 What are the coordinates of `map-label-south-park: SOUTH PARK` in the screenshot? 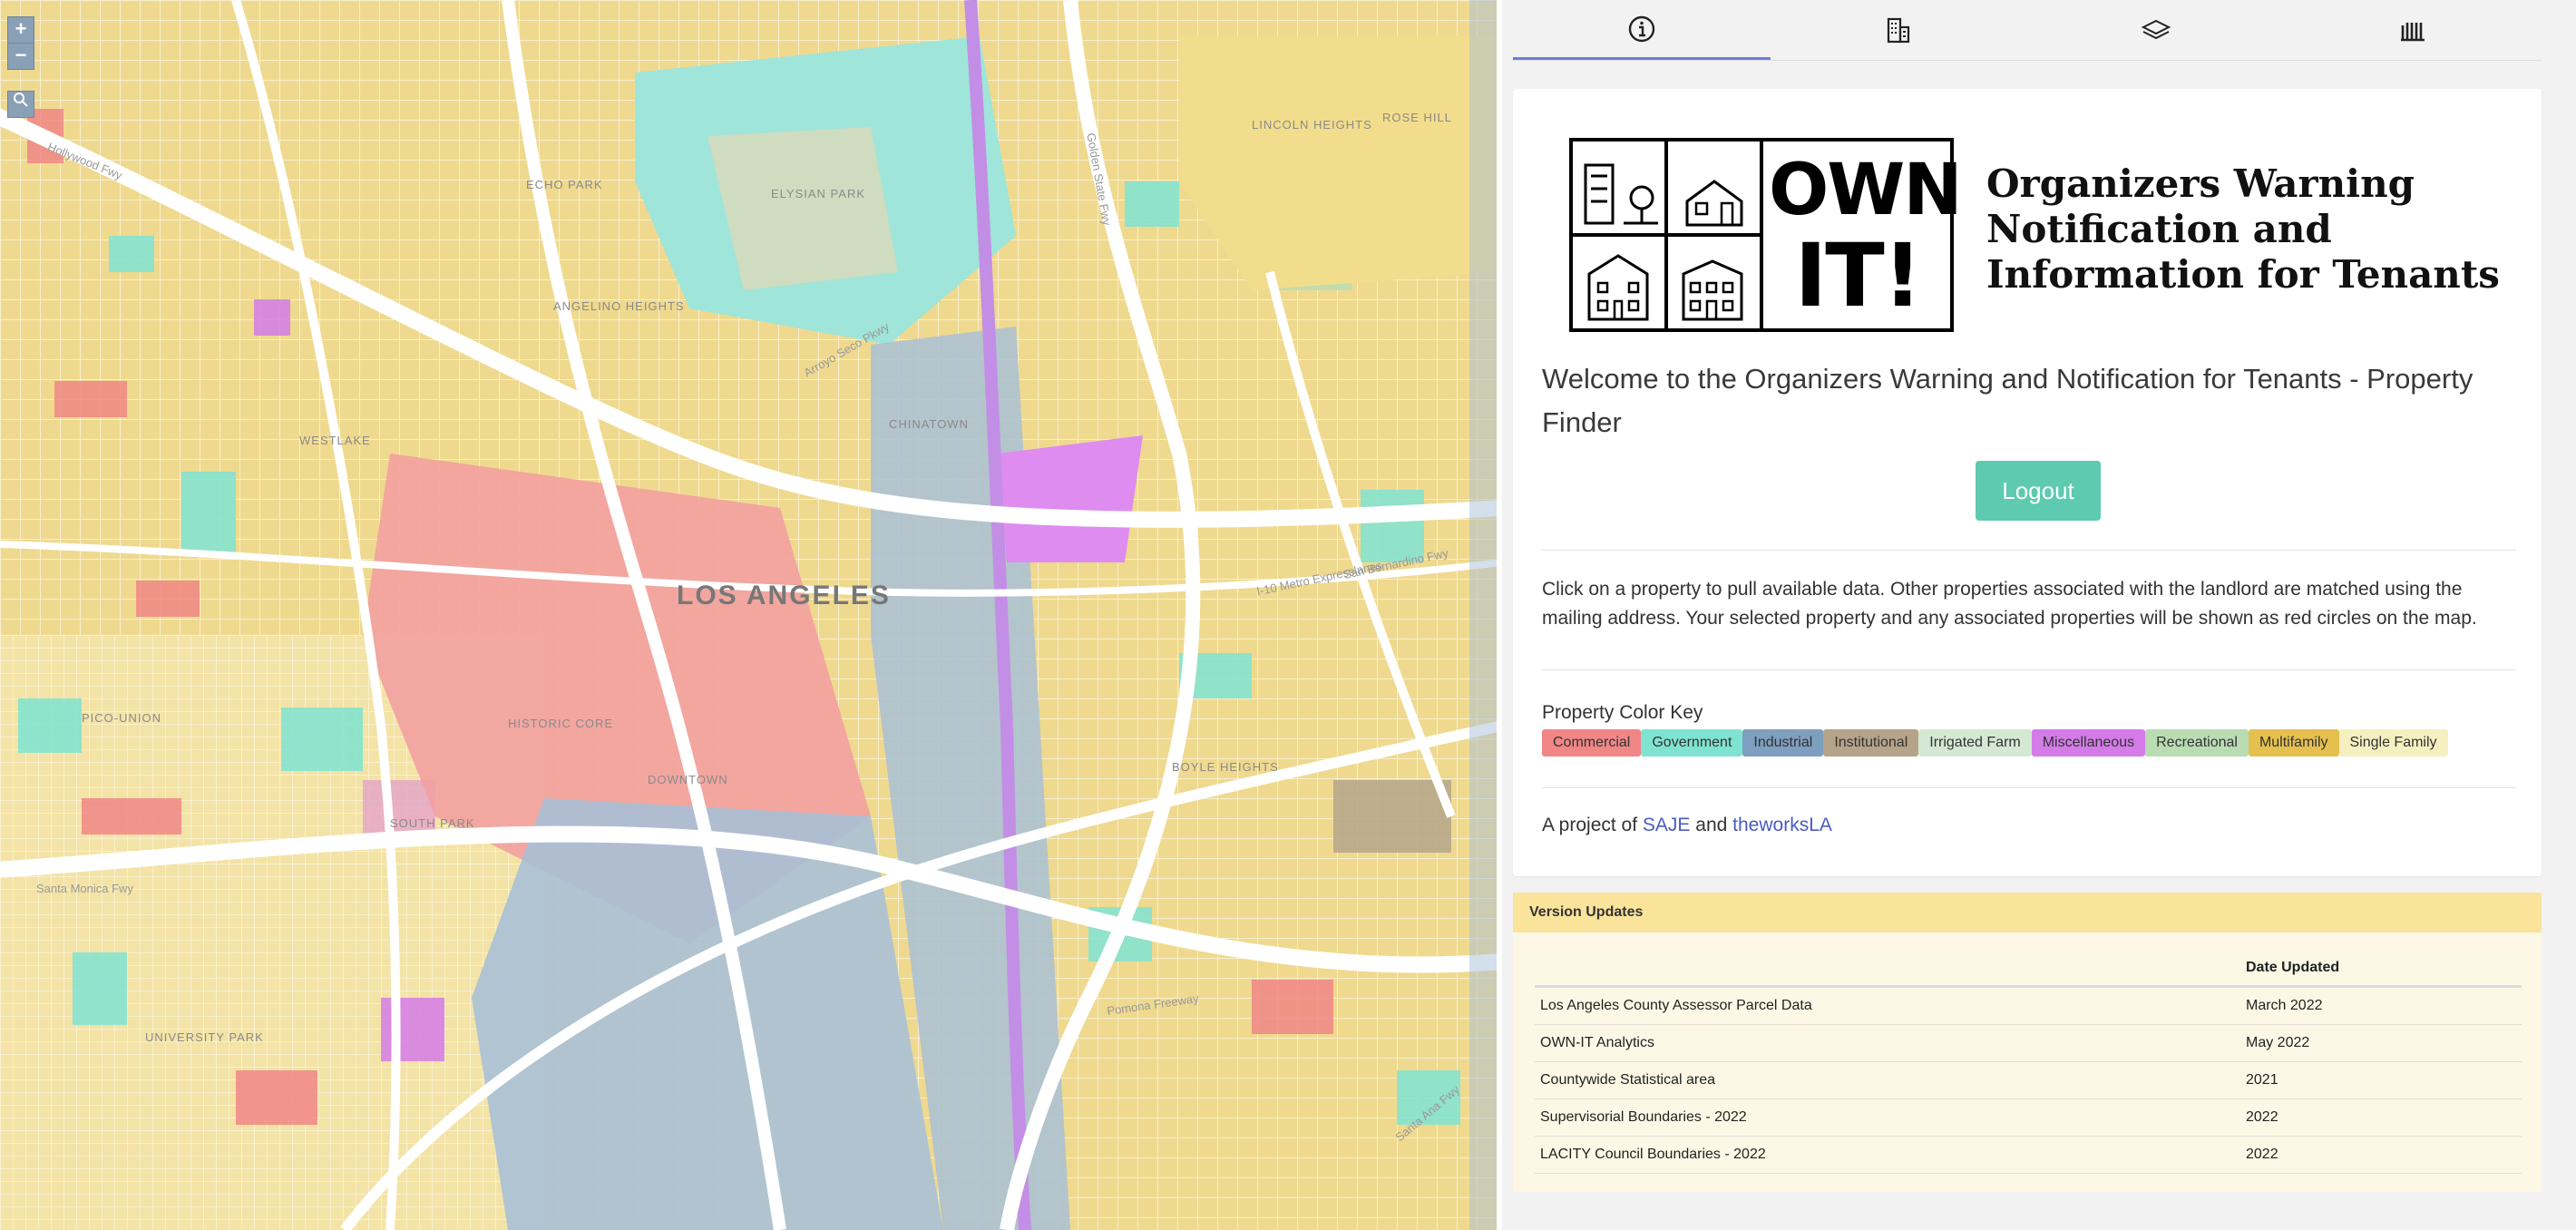 It's located at (432, 823).